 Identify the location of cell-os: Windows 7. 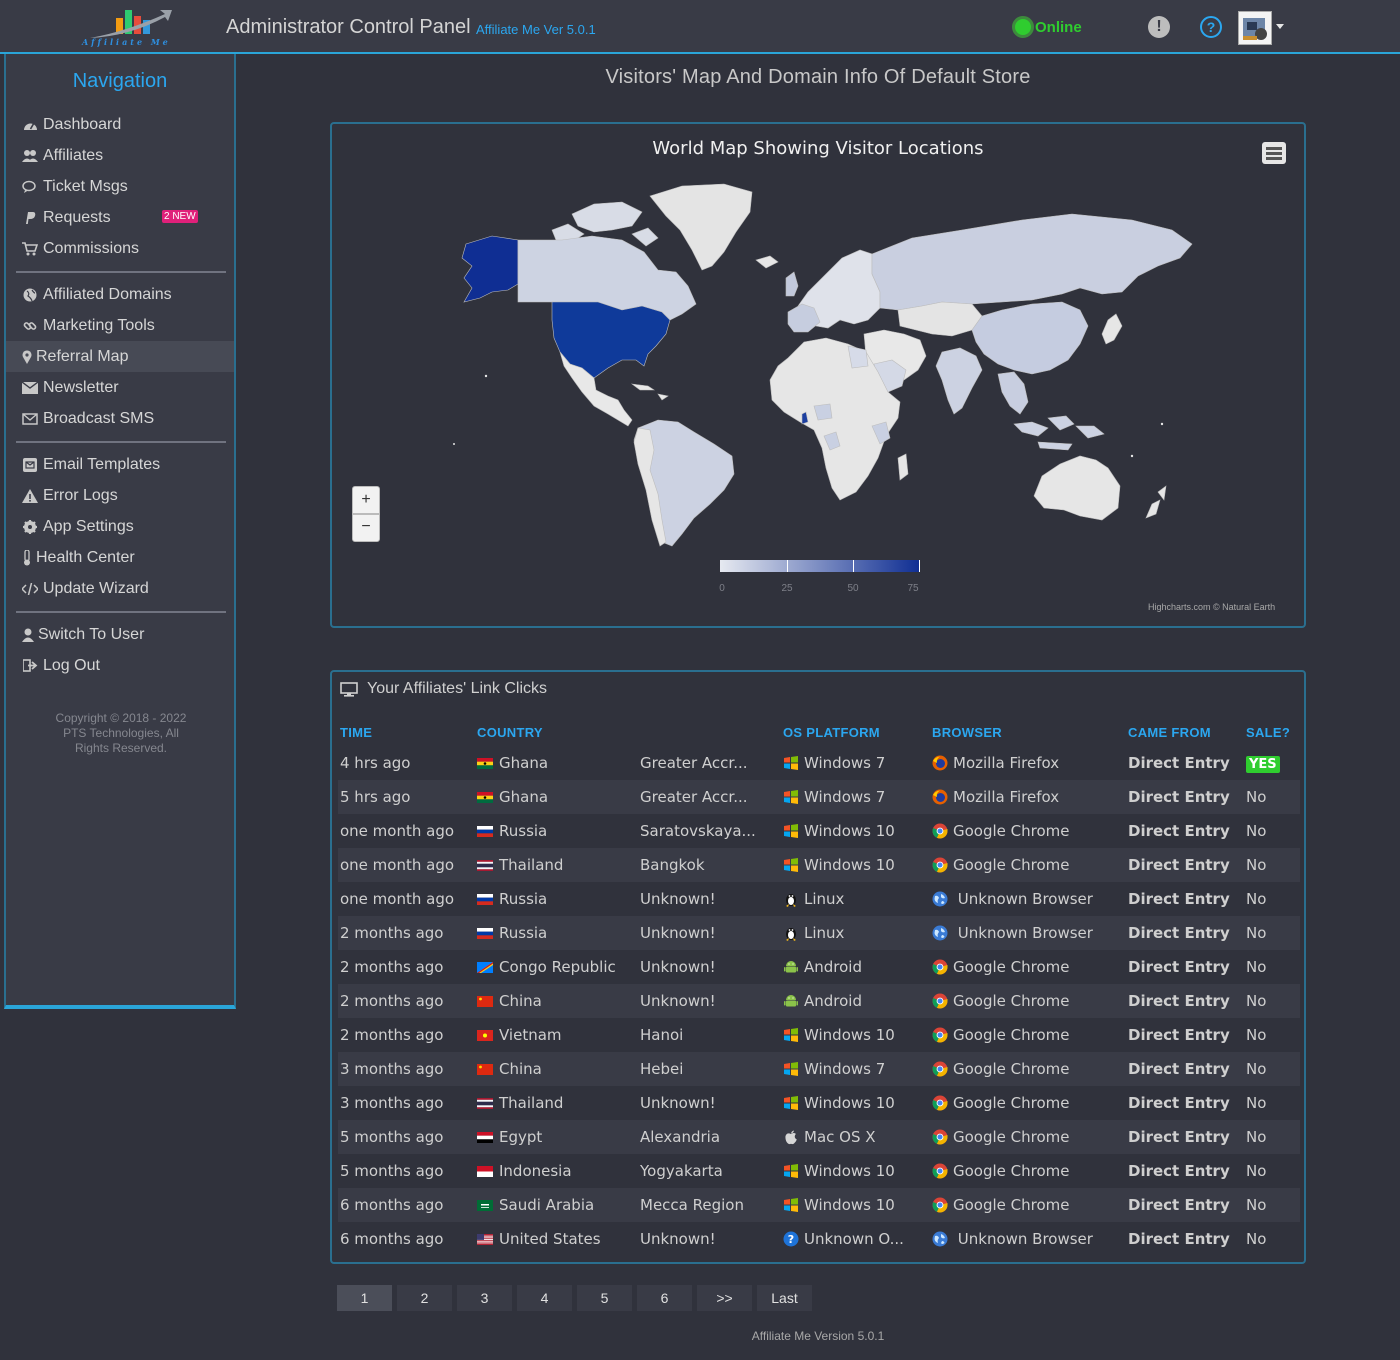
(857, 797).